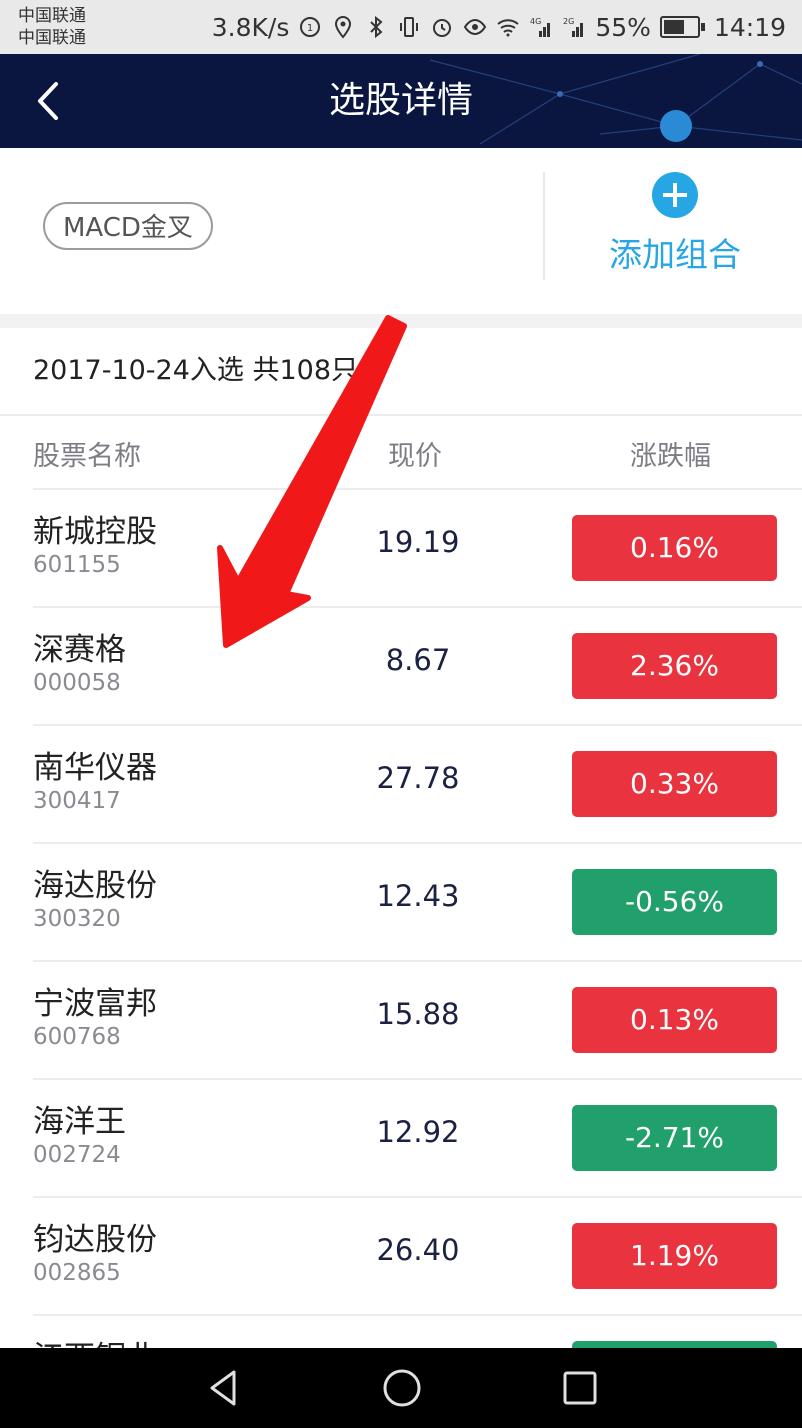 The height and width of the screenshot is (1428, 802). I want to click on bluetooth-icon, so click(376, 27).